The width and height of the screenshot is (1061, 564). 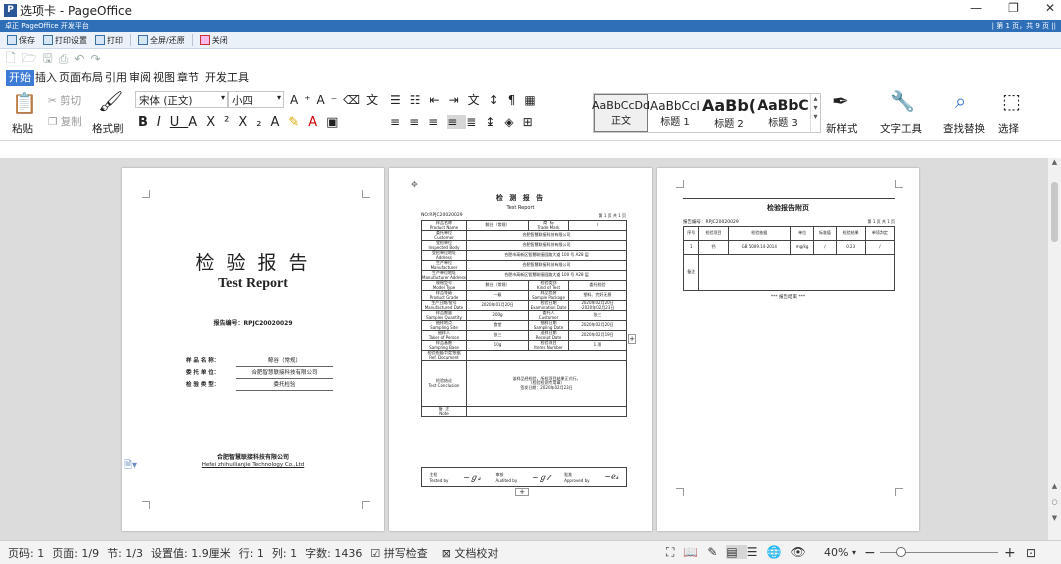 I want to click on table-icon: ▦, so click(x=534, y=100).